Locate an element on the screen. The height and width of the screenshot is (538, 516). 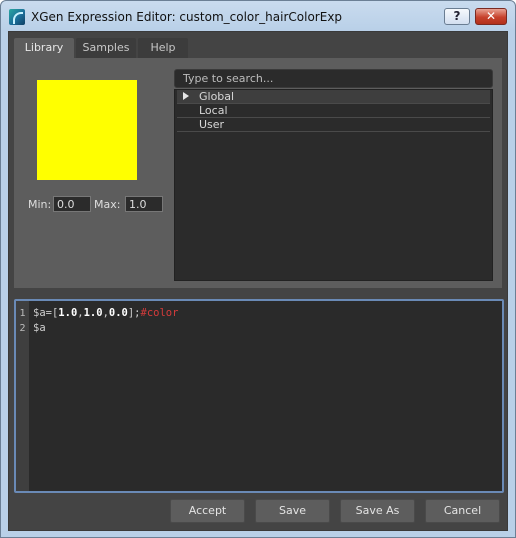
code-text: $a=[1.0,1.0,0.0];#color $a is located at coordinates (265, 321).